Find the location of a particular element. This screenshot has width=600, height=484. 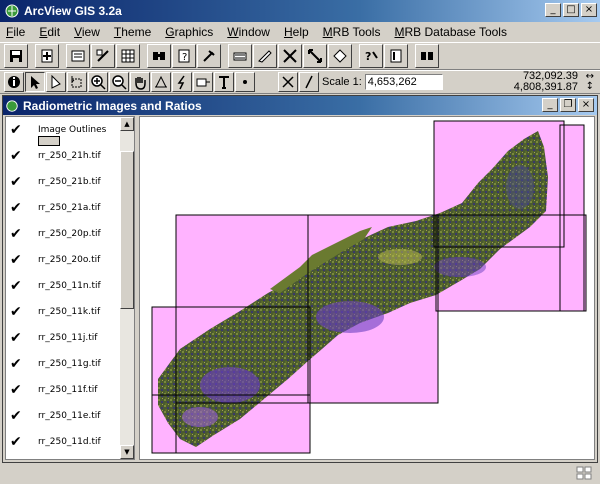

minimize-button: _ is located at coordinates (553, 10).